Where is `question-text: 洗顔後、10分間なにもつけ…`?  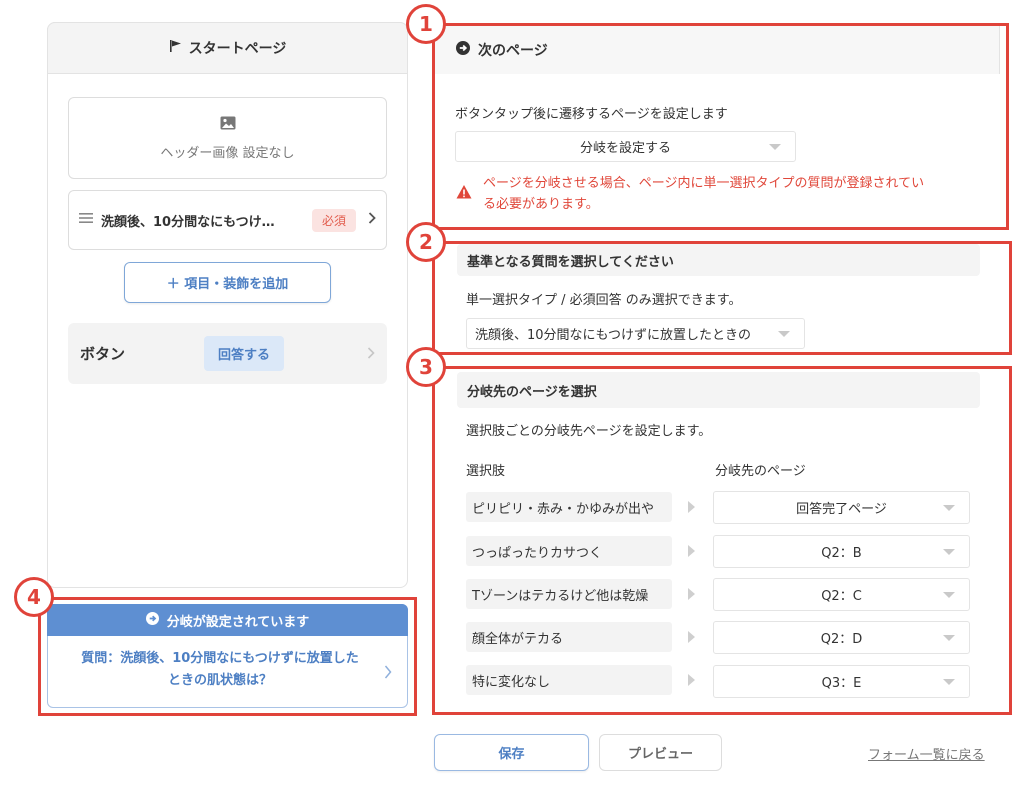
question-text: 洗顔後、10分間なにもつけ… is located at coordinates (188, 222).